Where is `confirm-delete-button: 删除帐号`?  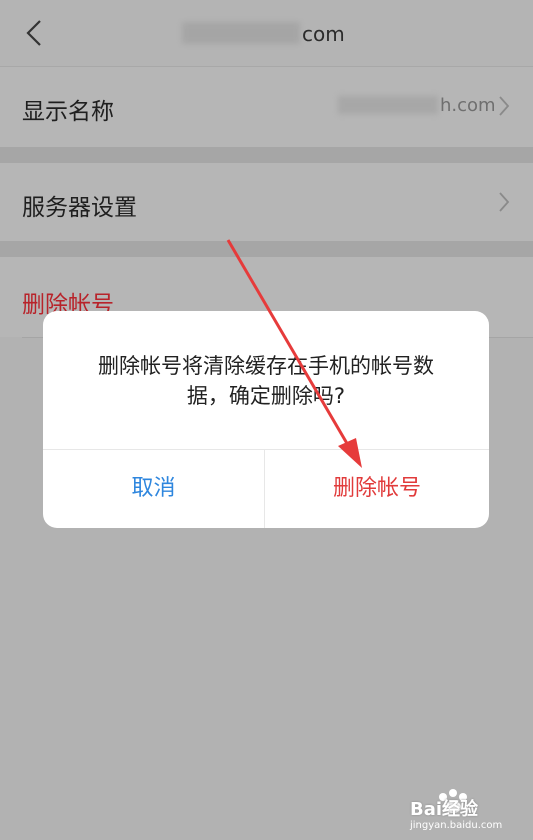 confirm-delete-button: 删除帐号 is located at coordinates (377, 489).